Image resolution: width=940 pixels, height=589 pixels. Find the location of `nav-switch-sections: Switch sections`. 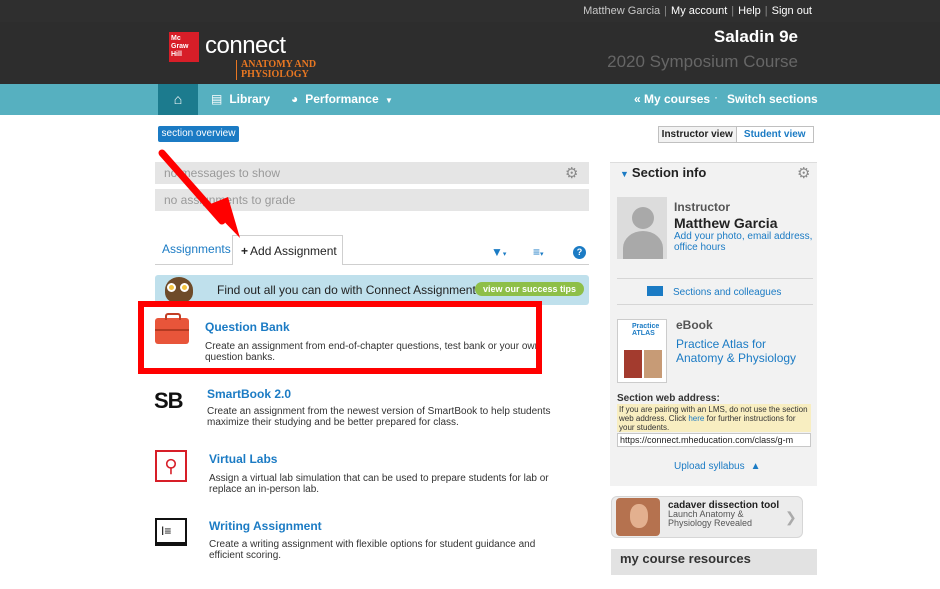

nav-switch-sections: Switch sections is located at coordinates (772, 99).